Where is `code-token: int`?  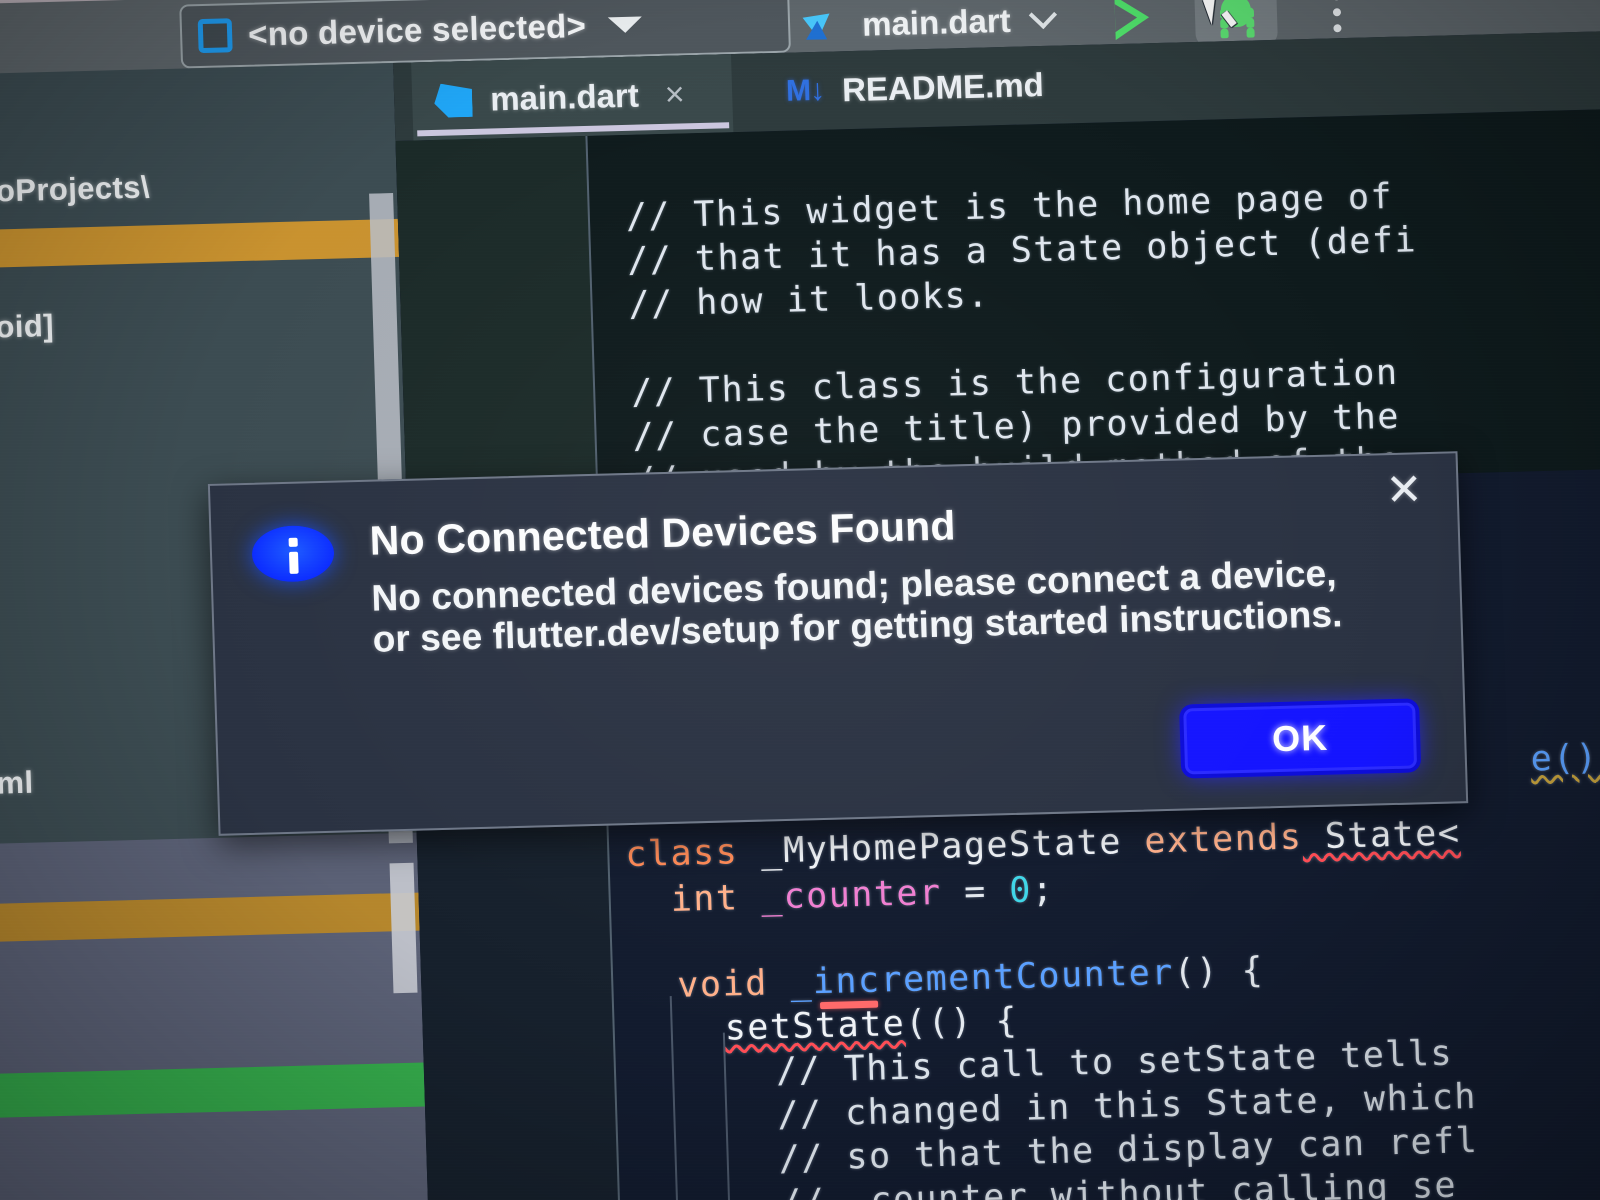
code-token: int is located at coordinates (705, 899).